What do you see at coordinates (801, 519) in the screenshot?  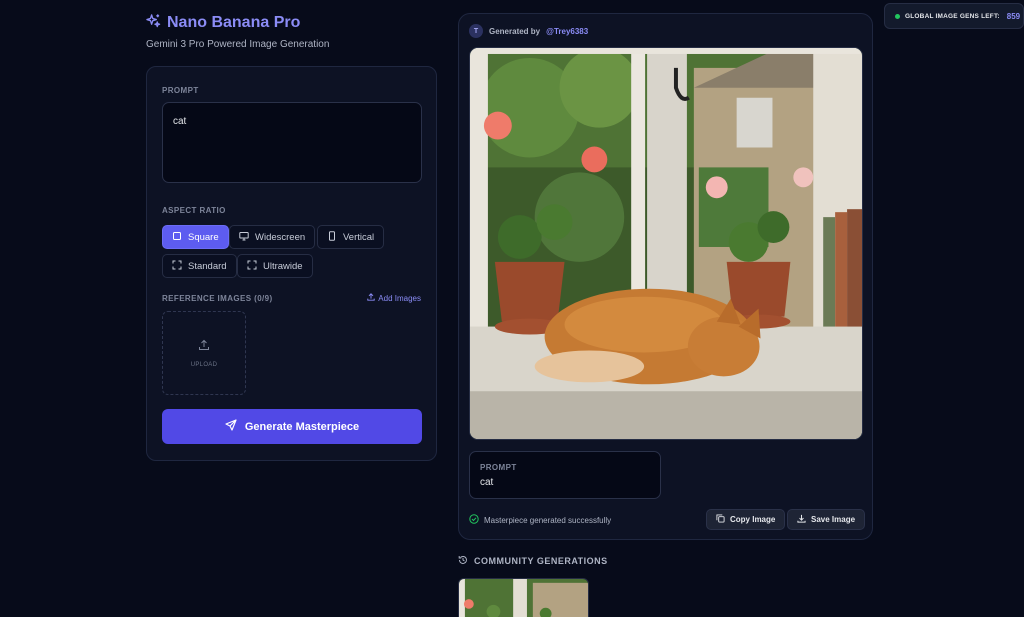 I see `download-icon` at bounding box center [801, 519].